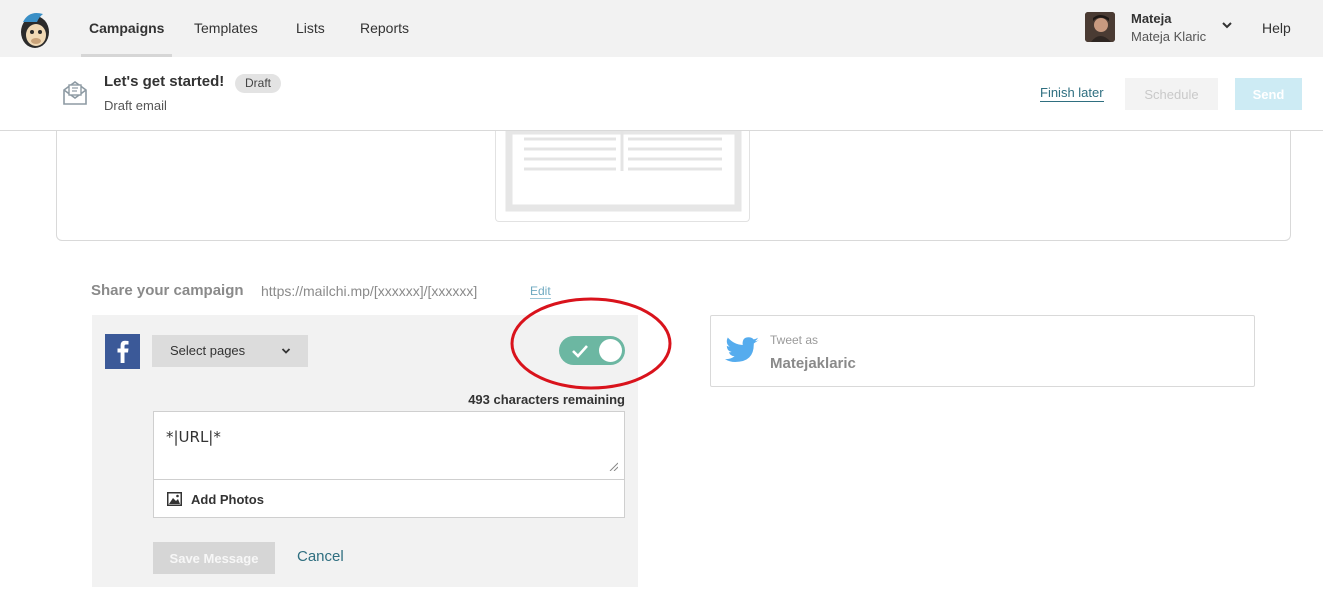 The height and width of the screenshot is (611, 1323). Describe the element at coordinates (35, 29) in the screenshot. I see `mailchimp-logo-icon` at that location.